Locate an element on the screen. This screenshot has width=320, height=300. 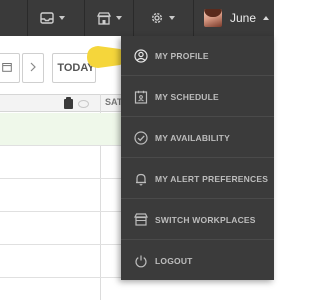
clipboard-icon is located at coordinates (68, 103).